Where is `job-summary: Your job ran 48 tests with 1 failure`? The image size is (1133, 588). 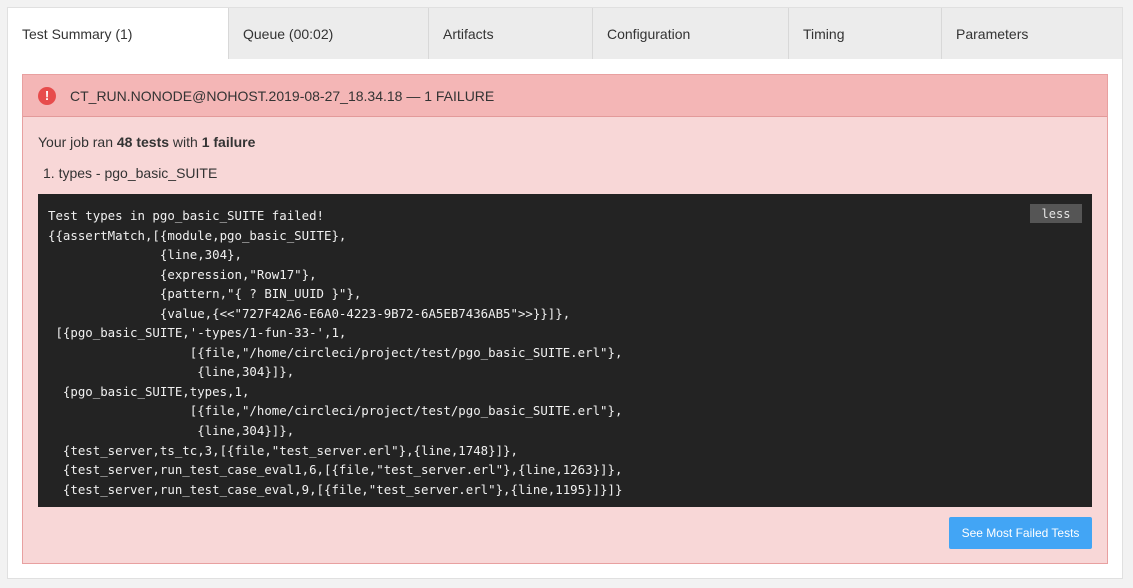 job-summary: Your job ran 48 tests with 1 failure is located at coordinates (146, 142).